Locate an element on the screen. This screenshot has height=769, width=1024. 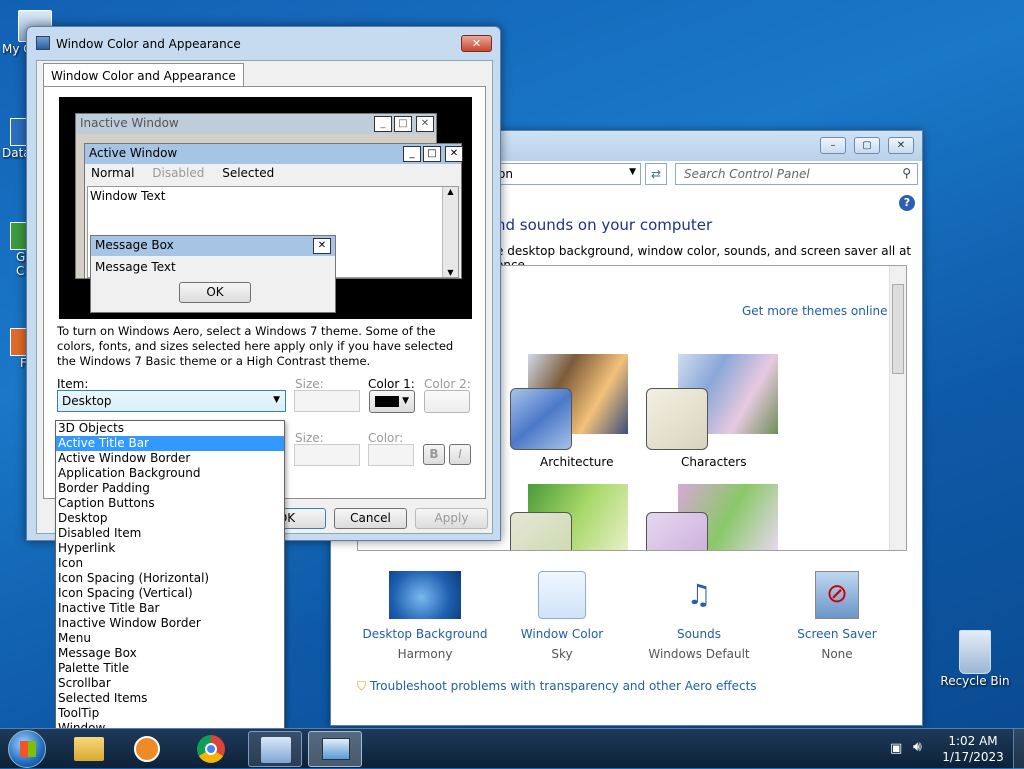
refresh-icon: ⇄ is located at coordinates (656, 174).